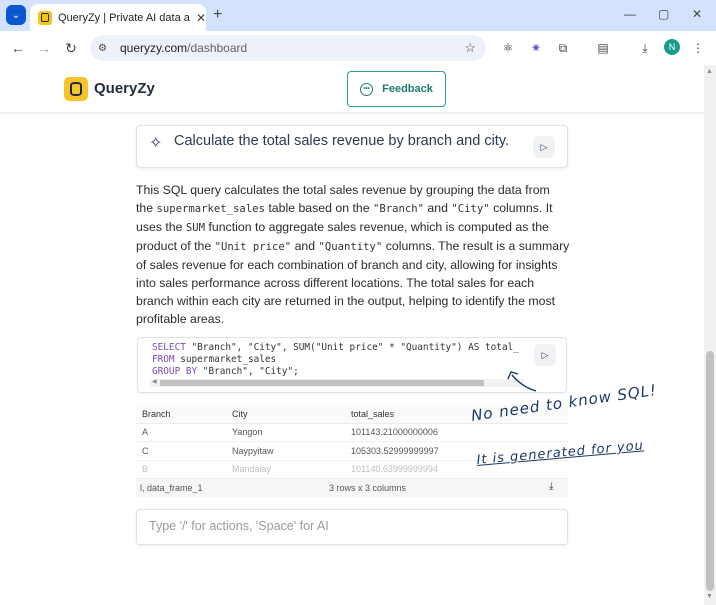 The height and width of the screenshot is (605, 716). Describe the element at coordinates (285, 414) in the screenshot. I see `column-header-city: City` at that location.